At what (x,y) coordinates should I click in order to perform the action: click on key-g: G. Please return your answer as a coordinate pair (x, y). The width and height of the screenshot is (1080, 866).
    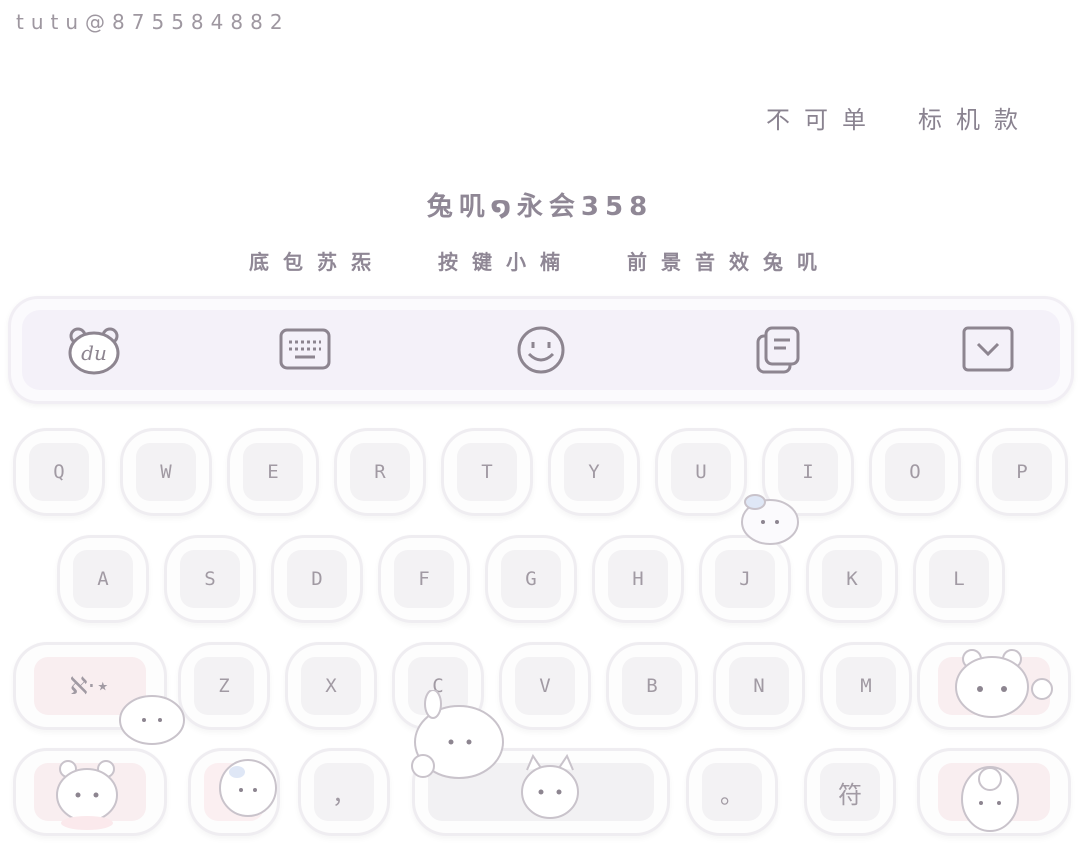
    Looking at the image, I should click on (531, 579).